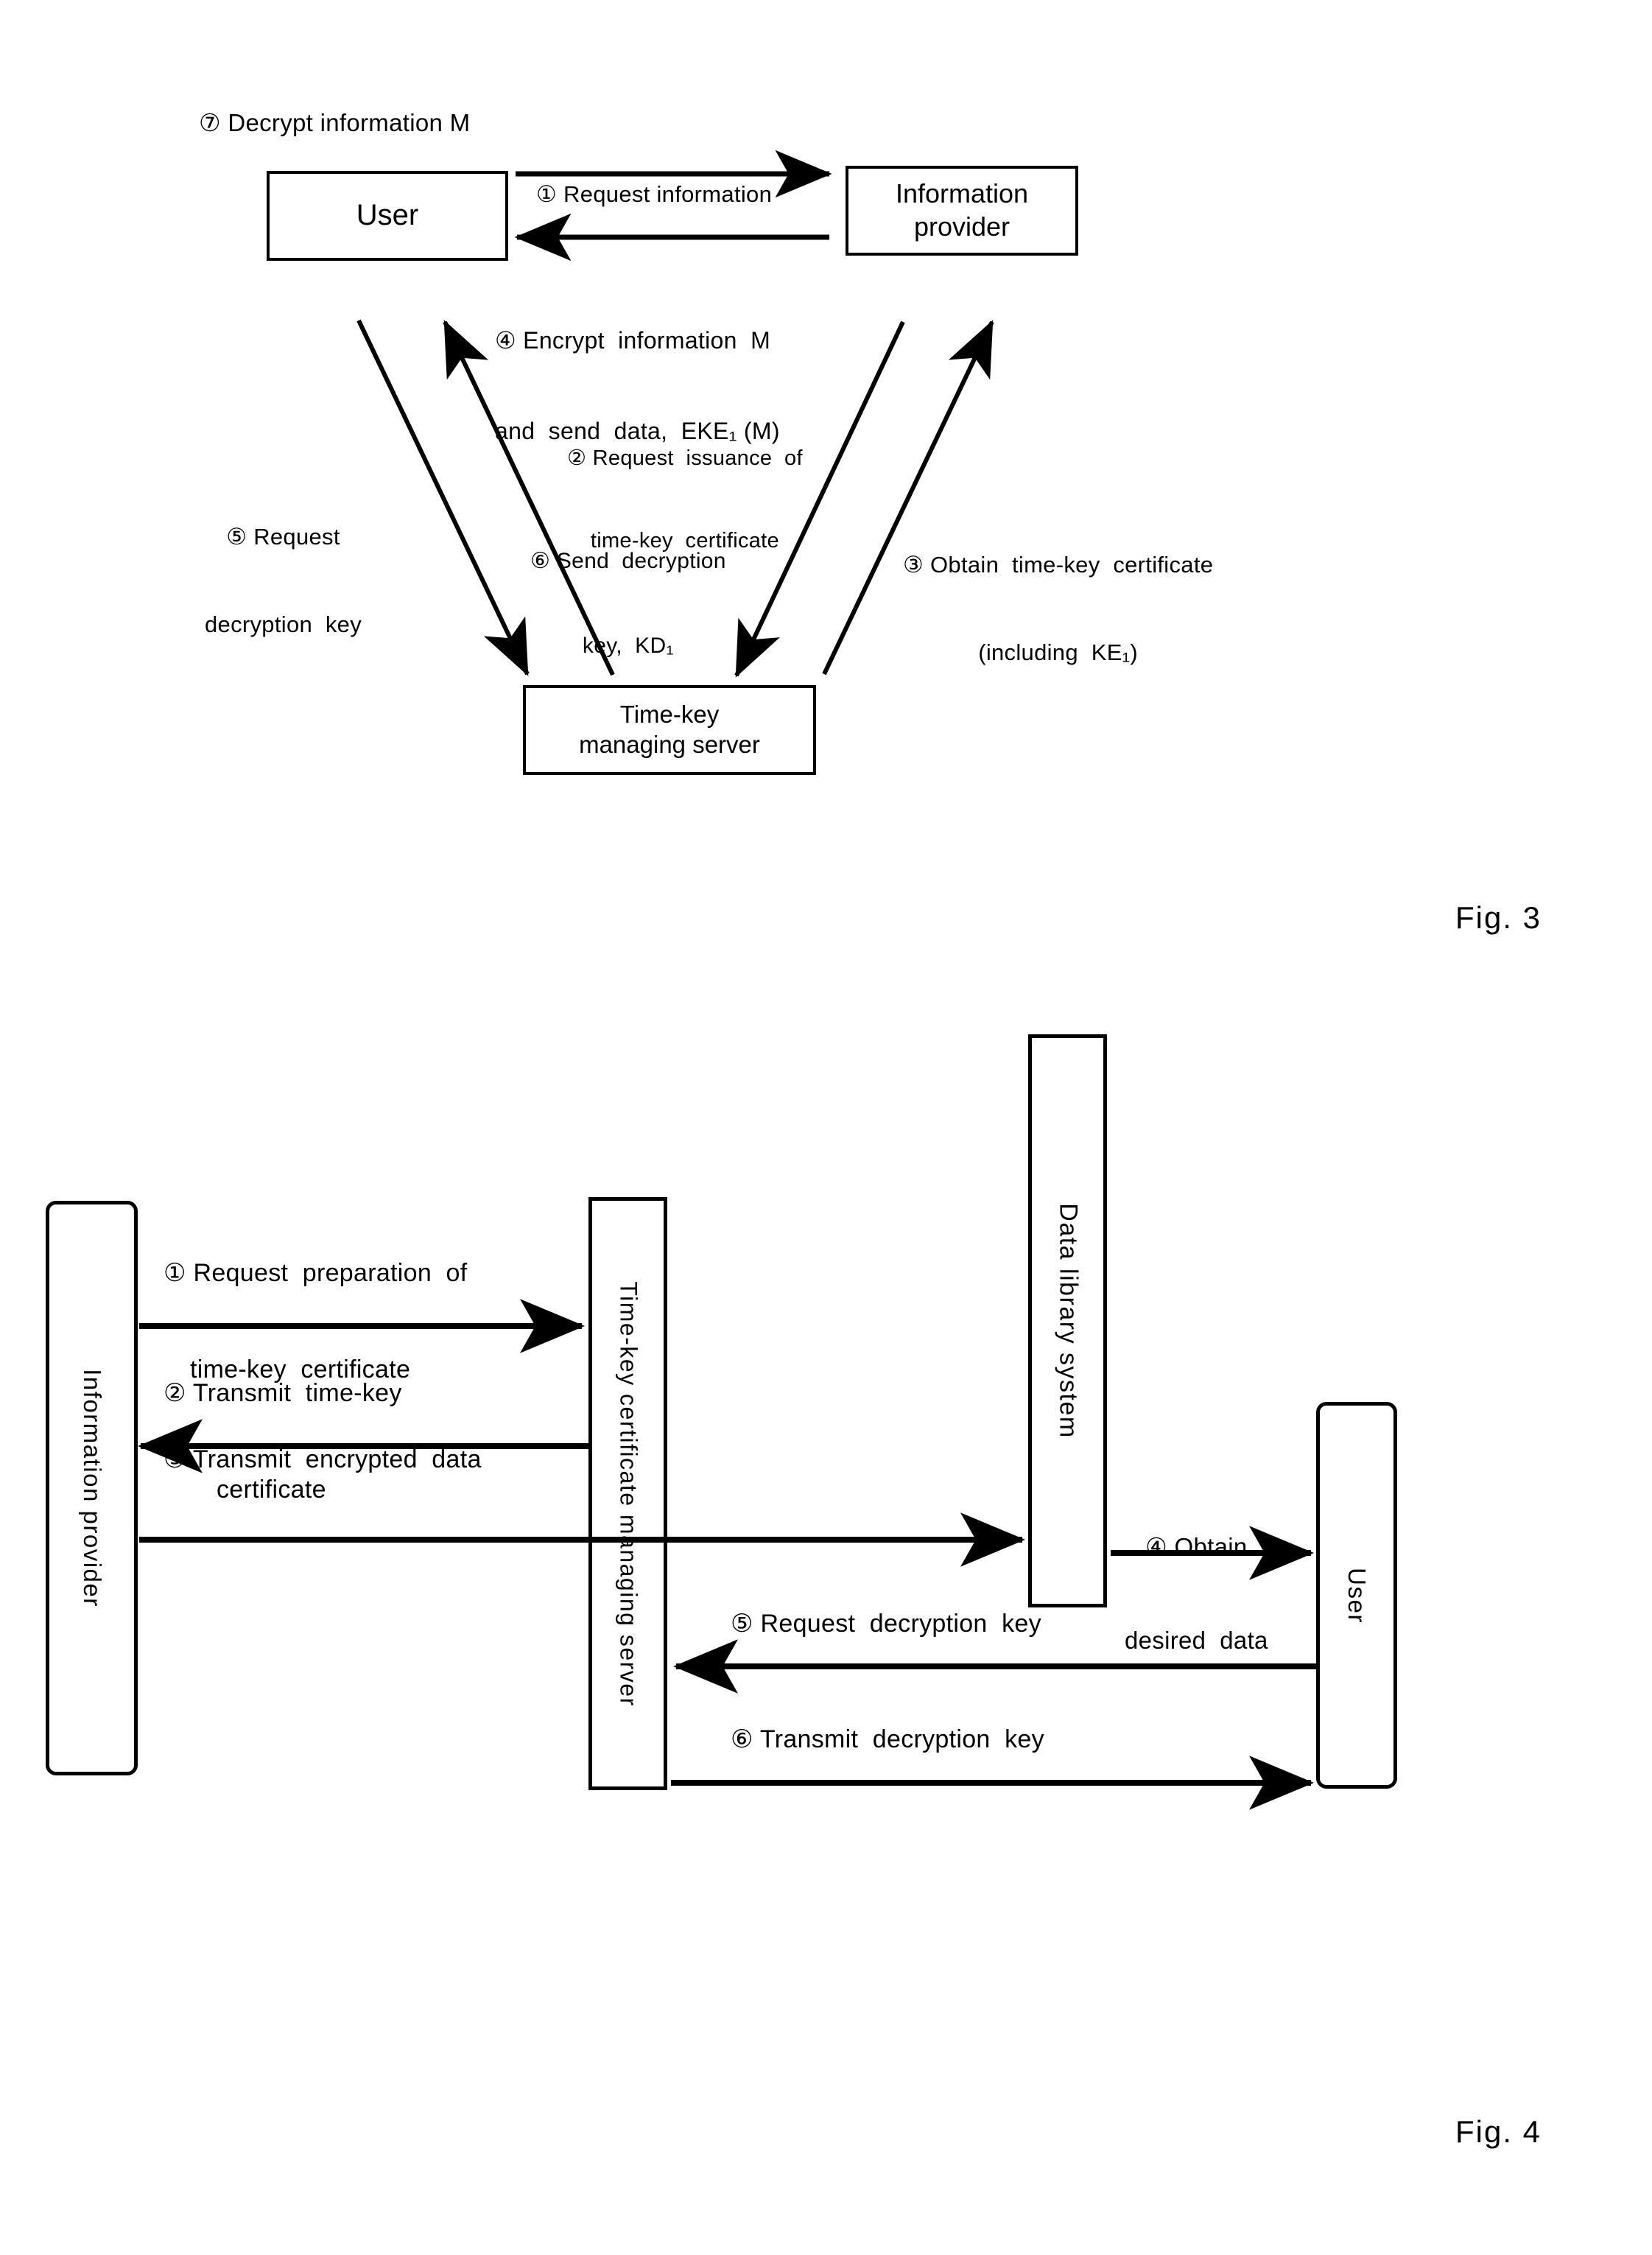  What do you see at coordinates (283, 537) in the screenshot?
I see `fig3-step5-line1: ⑤ Request` at bounding box center [283, 537].